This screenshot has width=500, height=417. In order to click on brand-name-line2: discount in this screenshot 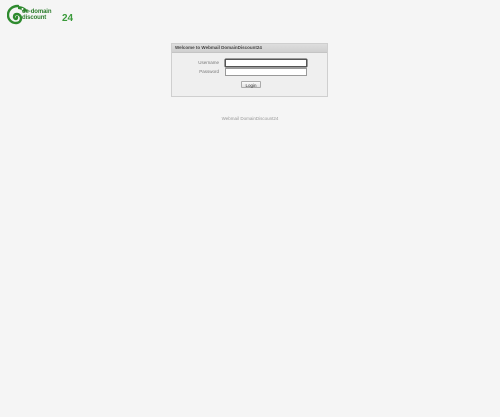, I will do `click(34, 18)`.